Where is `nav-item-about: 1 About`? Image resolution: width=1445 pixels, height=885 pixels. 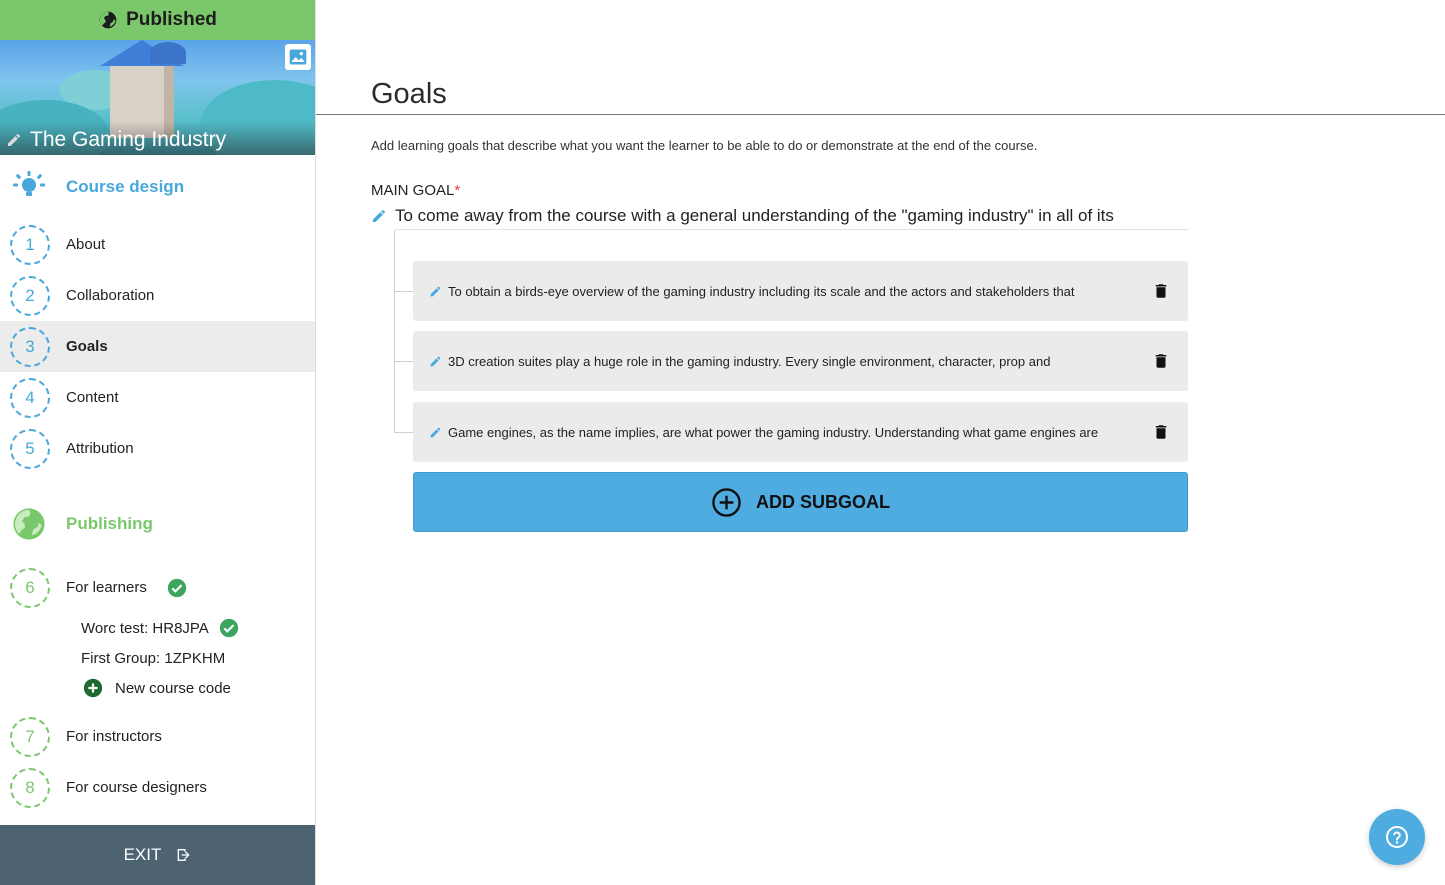
nav-item-about: 1 About is located at coordinates (157, 244).